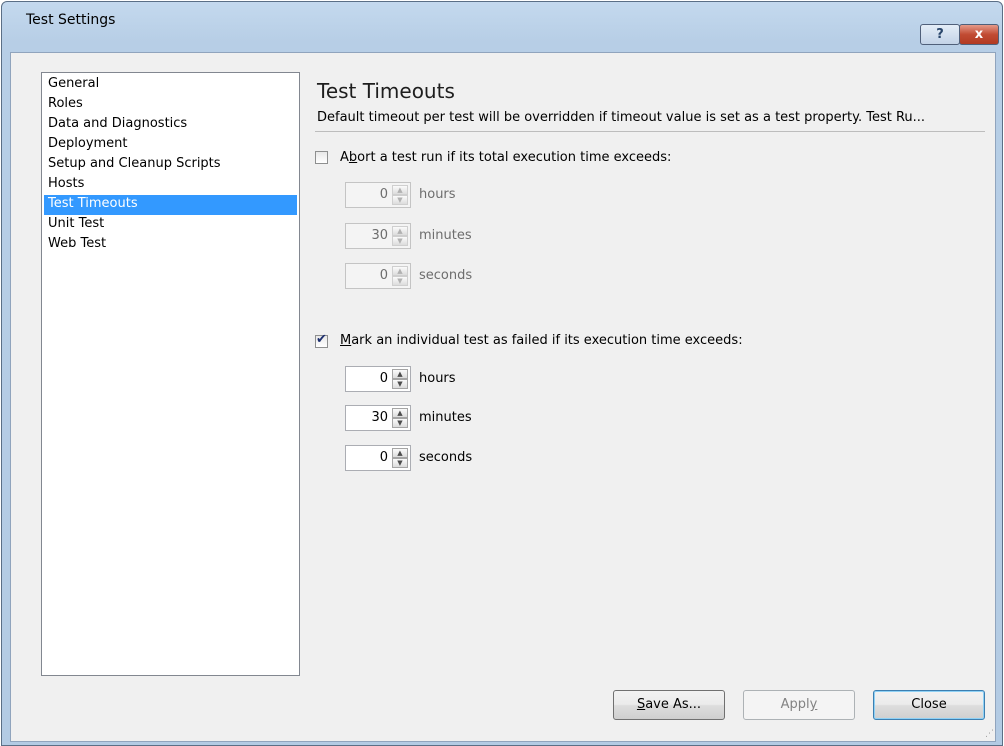  Describe the element at coordinates (170, 205) in the screenshot. I see `nav-item-test-timeouts: Test Timeouts` at that location.